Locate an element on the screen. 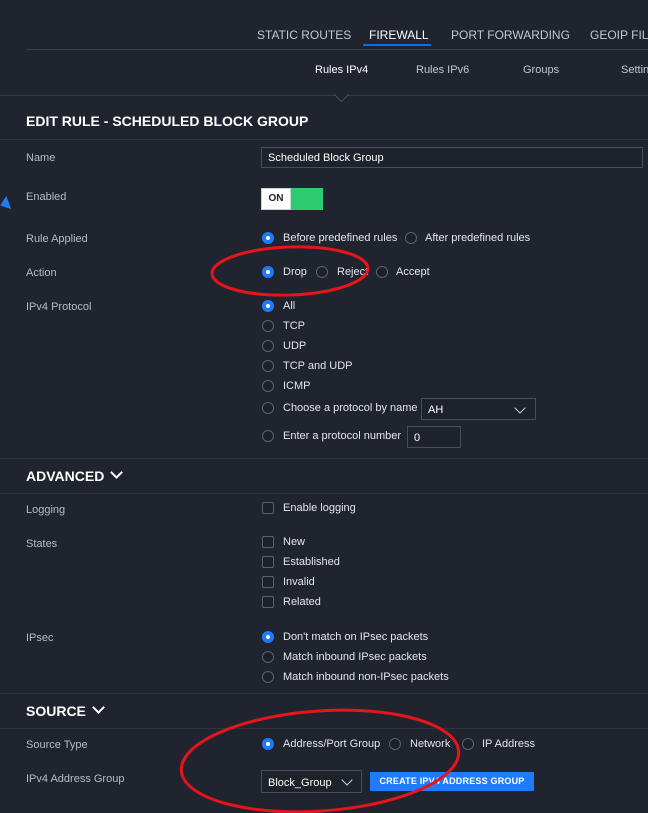 Image resolution: width=648 pixels, height=813 pixels. annotation-ellipse-source is located at coordinates (320, 760).